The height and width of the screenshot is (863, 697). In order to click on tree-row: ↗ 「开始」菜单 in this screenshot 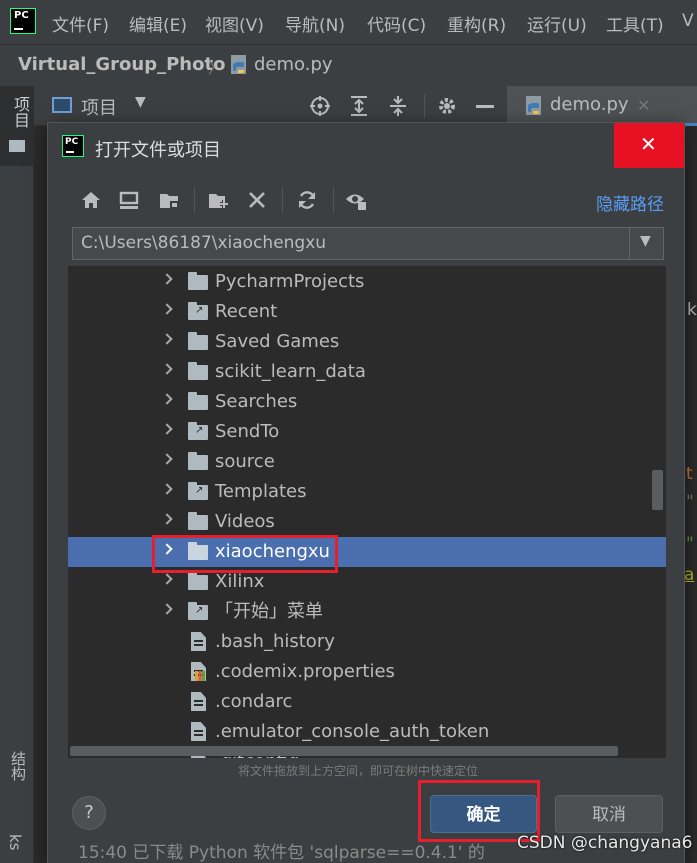, I will do `click(367, 612)`.